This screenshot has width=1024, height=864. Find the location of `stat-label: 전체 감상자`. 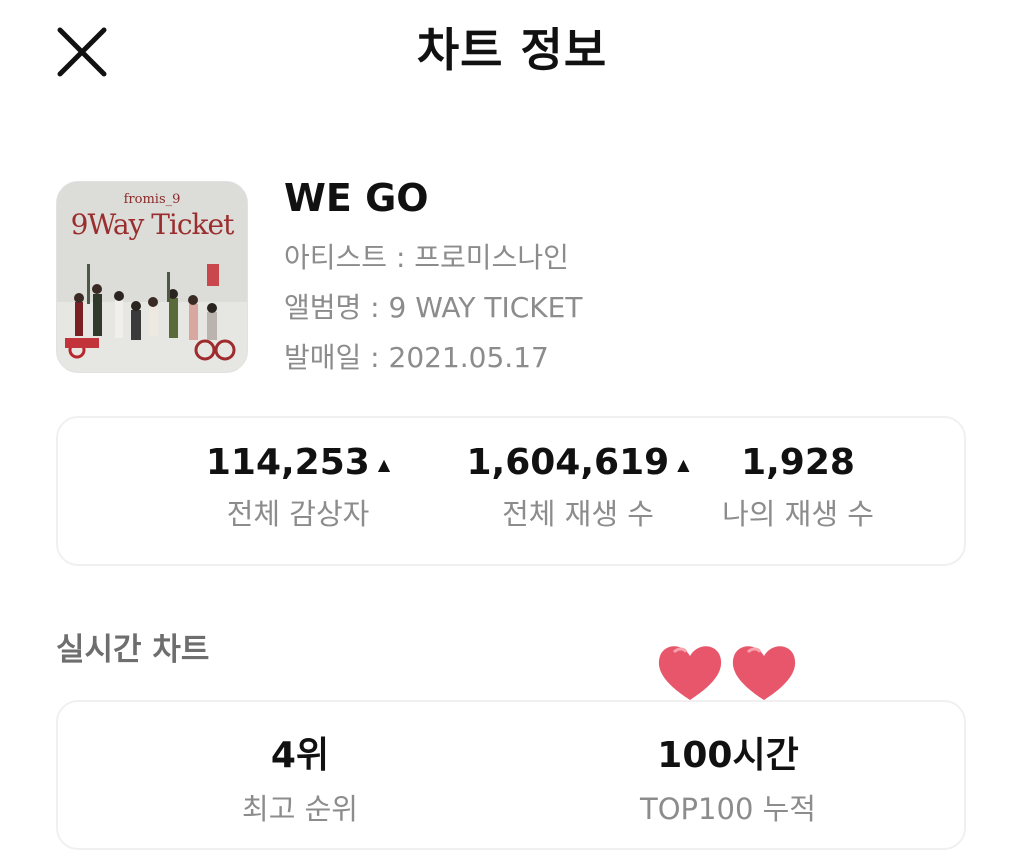

stat-label: 전체 감상자 is located at coordinates (298, 514).